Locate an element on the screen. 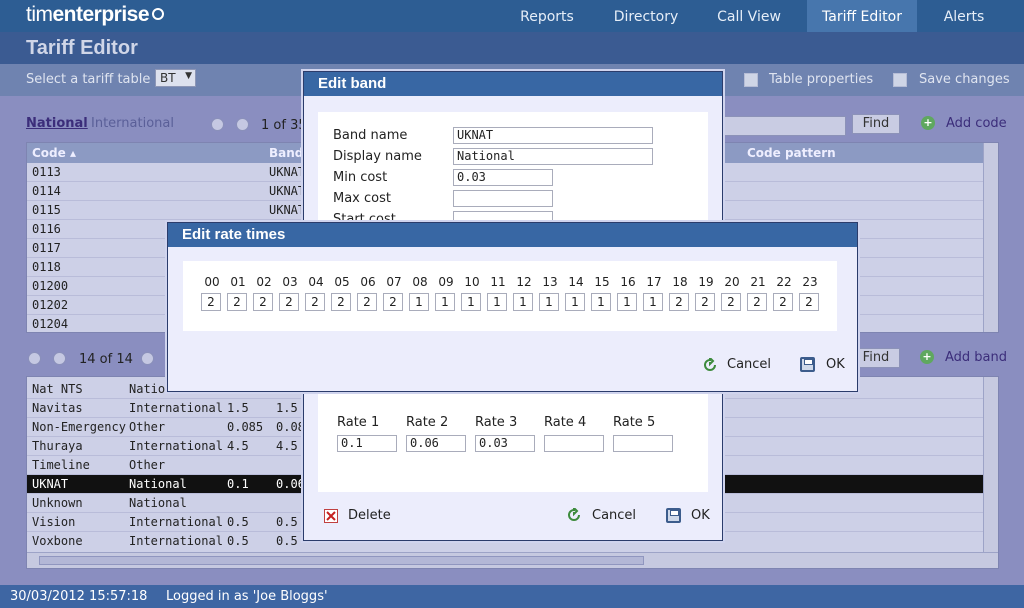  rate4-input is located at coordinates (574, 443).